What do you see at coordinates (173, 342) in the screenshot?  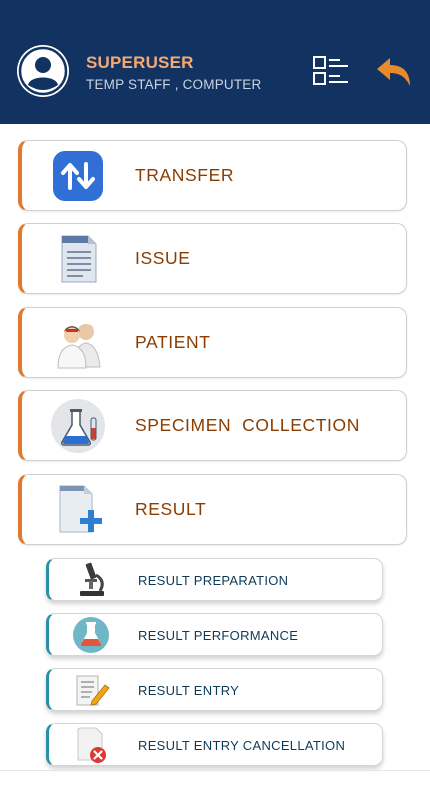 I see `menu-item-label: PATIENT` at bounding box center [173, 342].